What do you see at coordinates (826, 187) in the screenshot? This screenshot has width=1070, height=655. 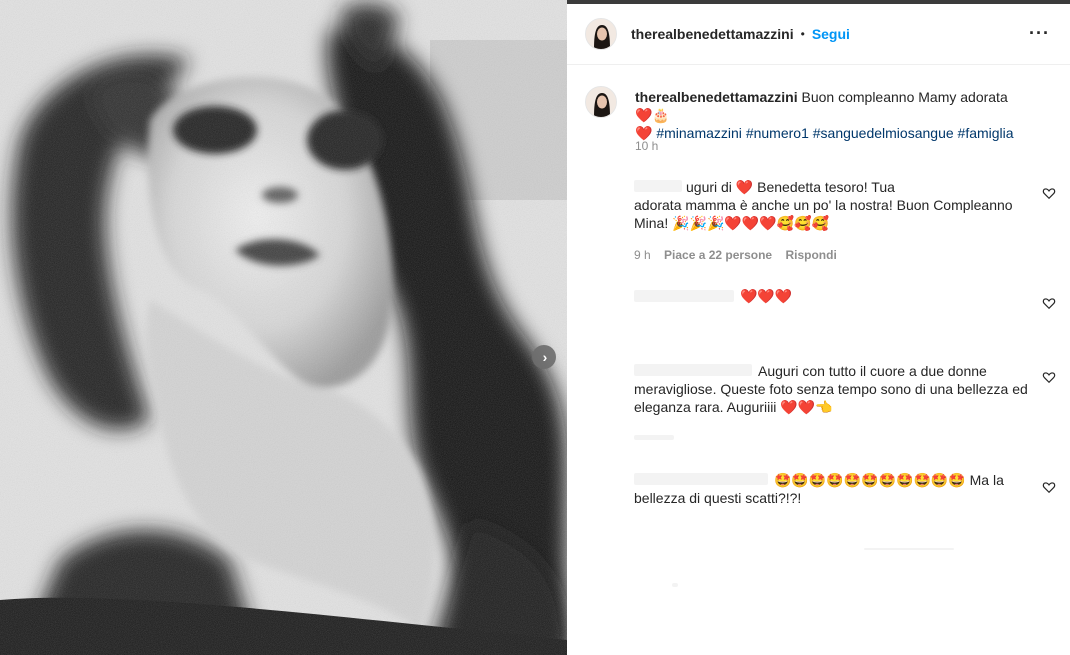 I see `comment-text: Benedetta tesoro! Tua` at bounding box center [826, 187].